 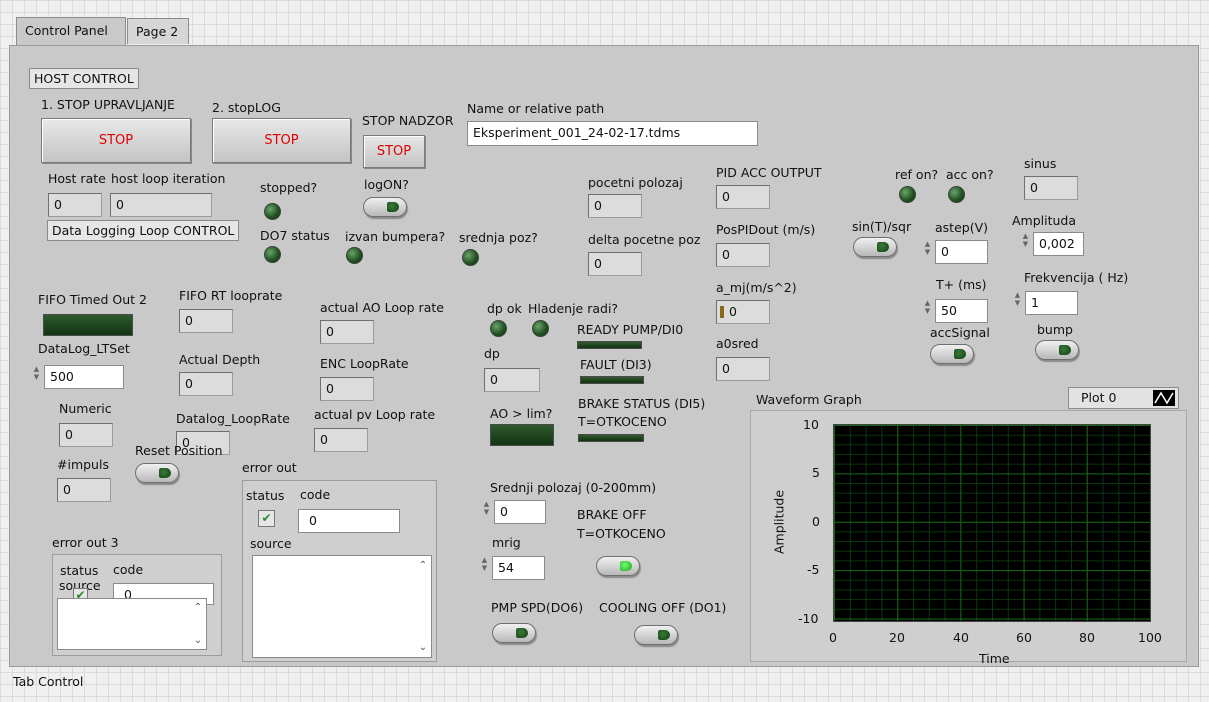 I want to click on reset-position-label: Reset Position, so click(x=179, y=450).